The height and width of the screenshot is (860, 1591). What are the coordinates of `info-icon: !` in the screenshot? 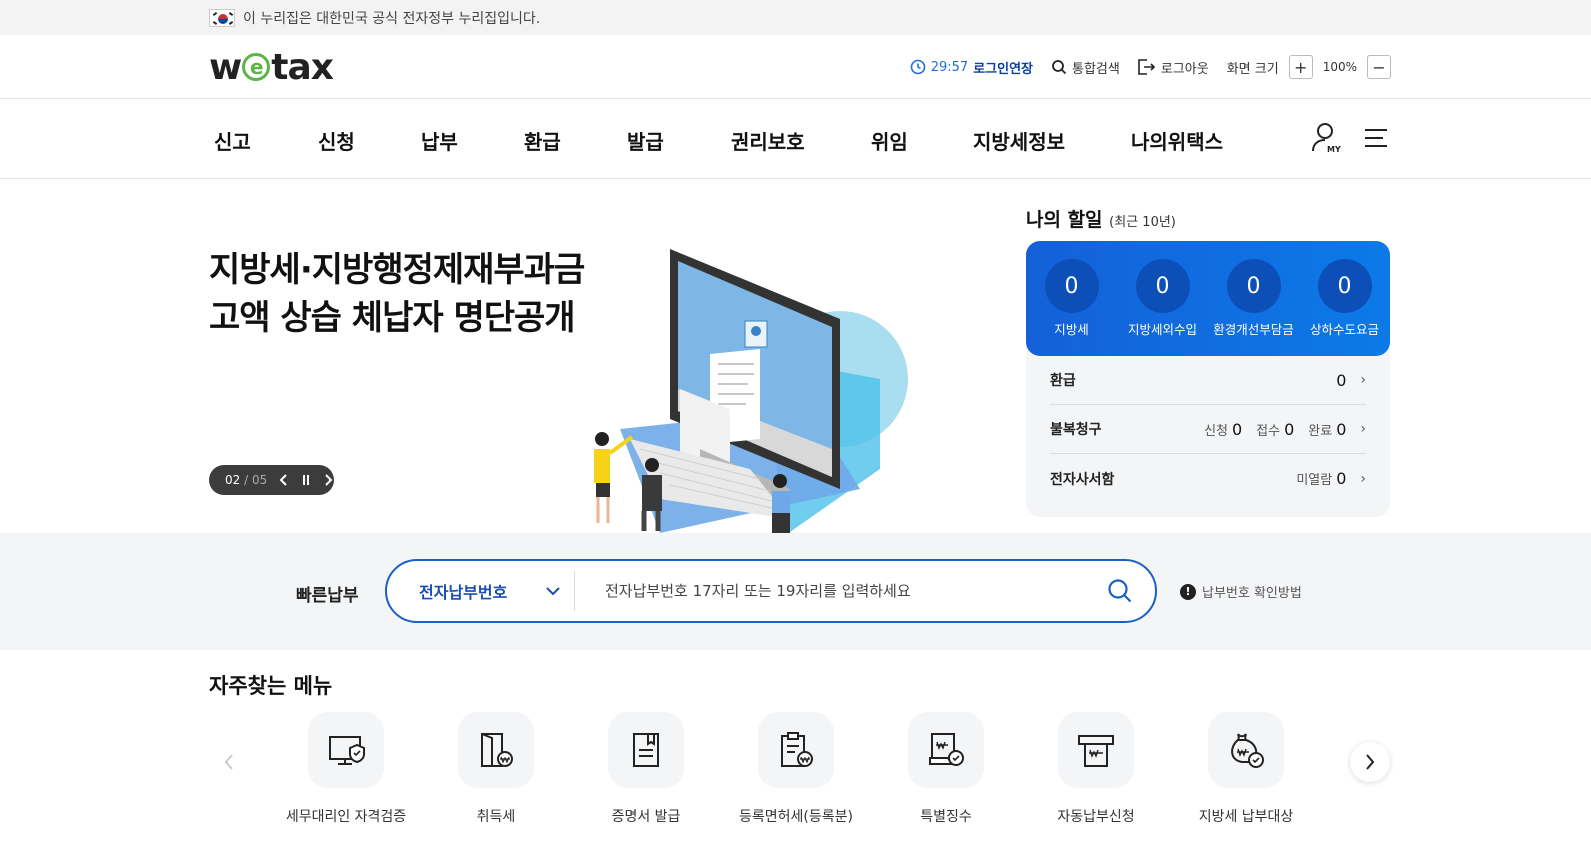 It's located at (1188, 591).